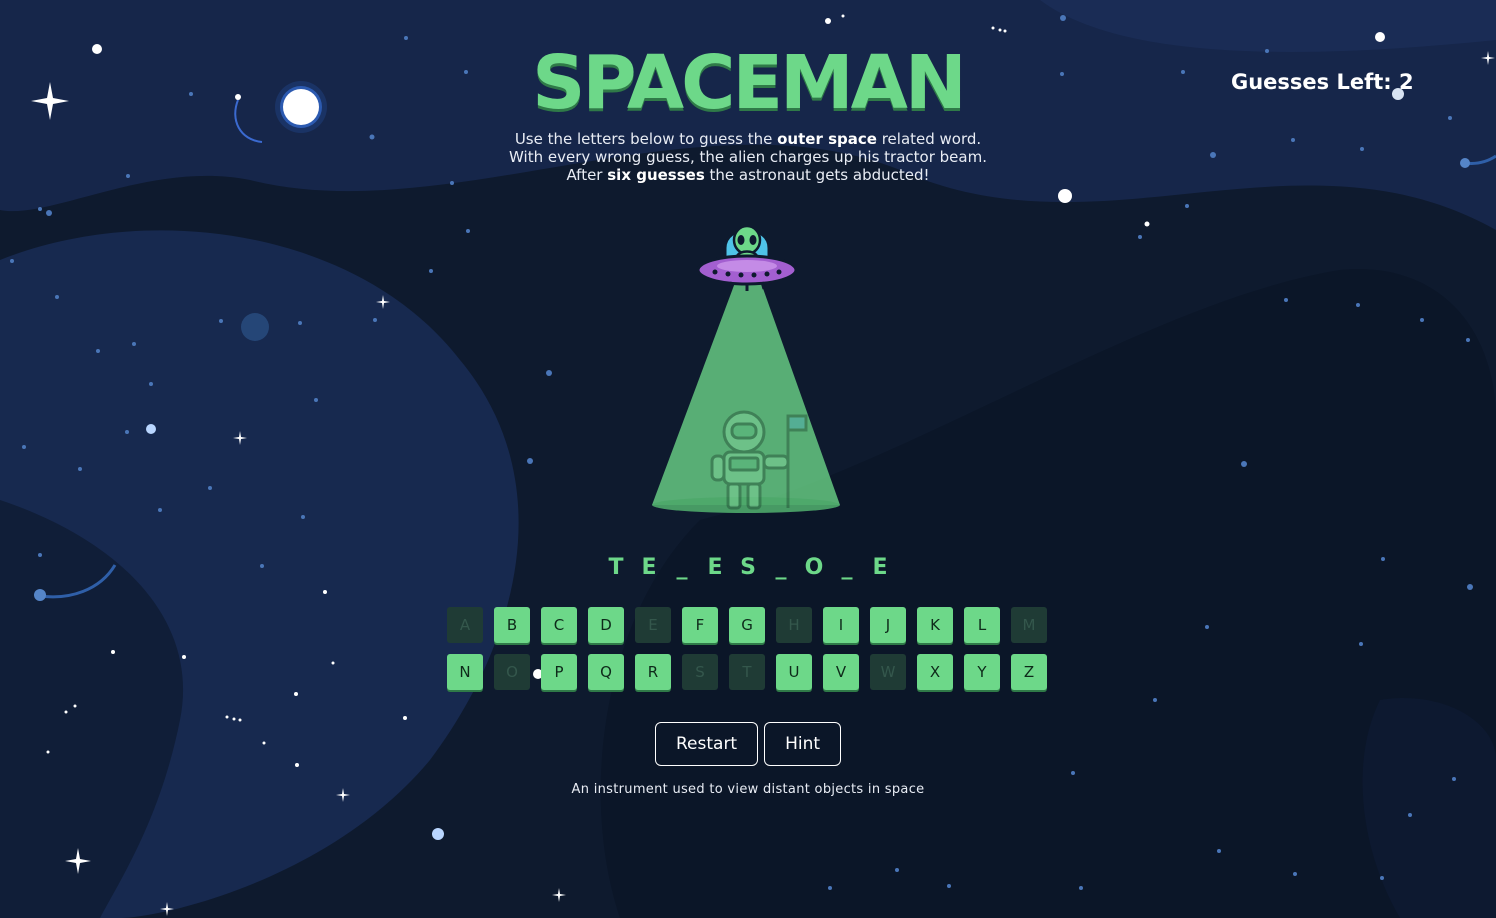  What do you see at coordinates (700, 672) in the screenshot?
I see `letter-key-s: S` at bounding box center [700, 672].